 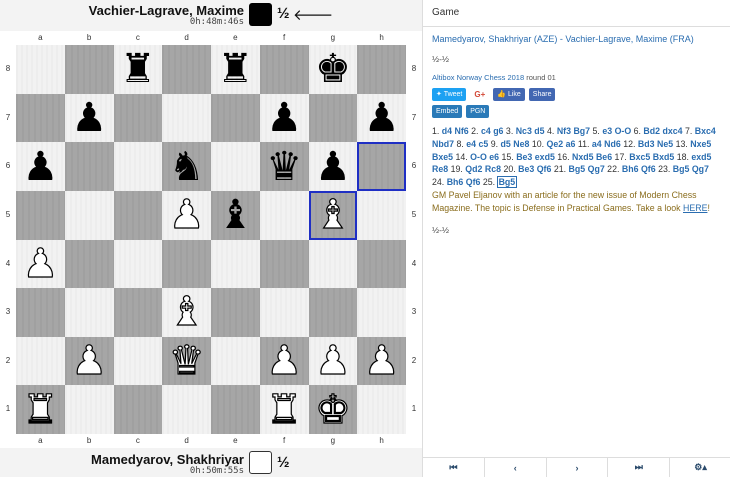 I want to click on black-king-icon: ♚, so click(x=333, y=69).